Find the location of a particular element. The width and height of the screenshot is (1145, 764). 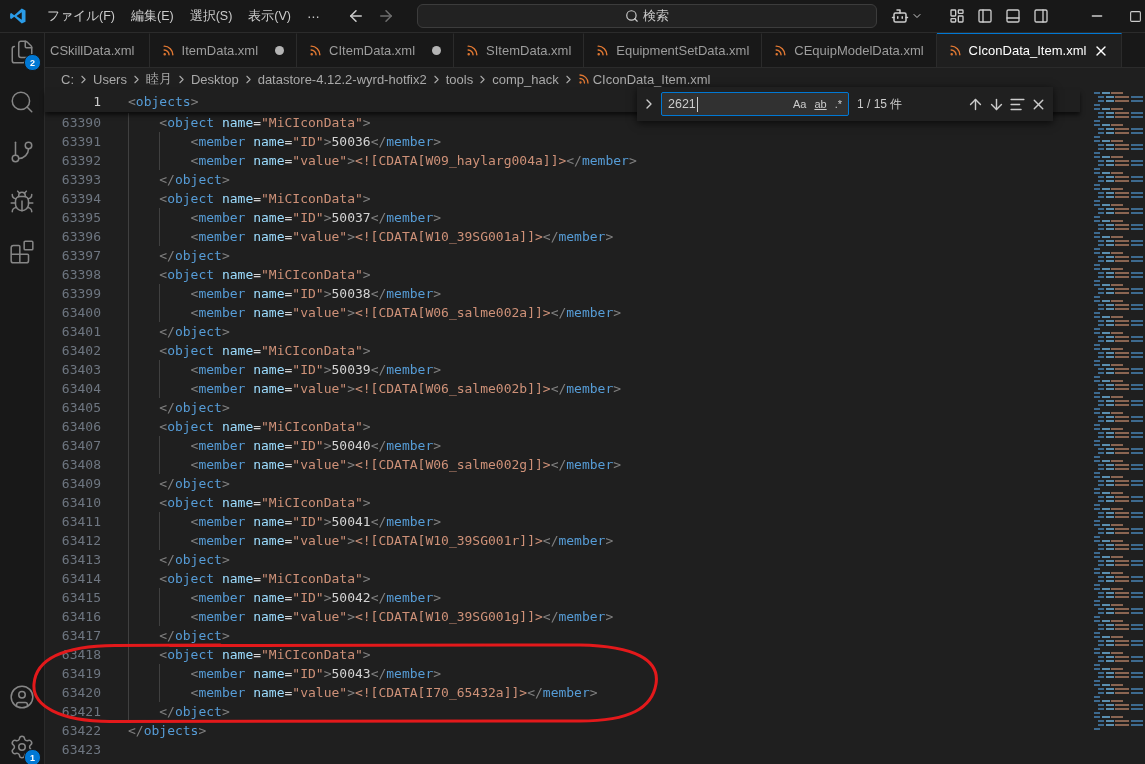

code-line: <member name="value"><![CDATA[W10_39SG001r]]></member> is located at coordinates (371, 540).